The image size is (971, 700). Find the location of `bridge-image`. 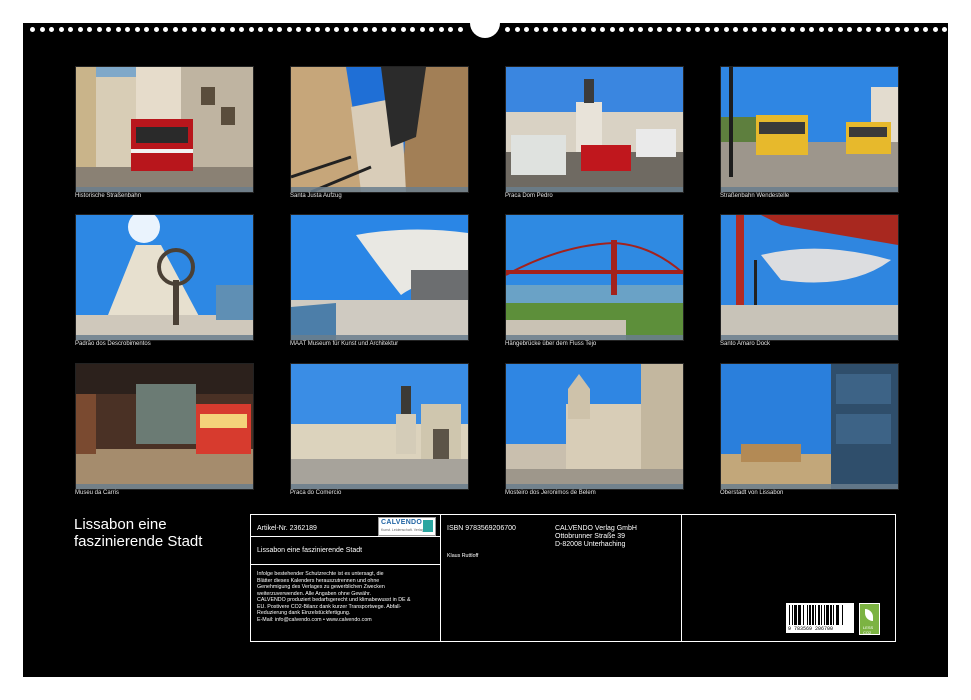

bridge-image is located at coordinates (594, 277).